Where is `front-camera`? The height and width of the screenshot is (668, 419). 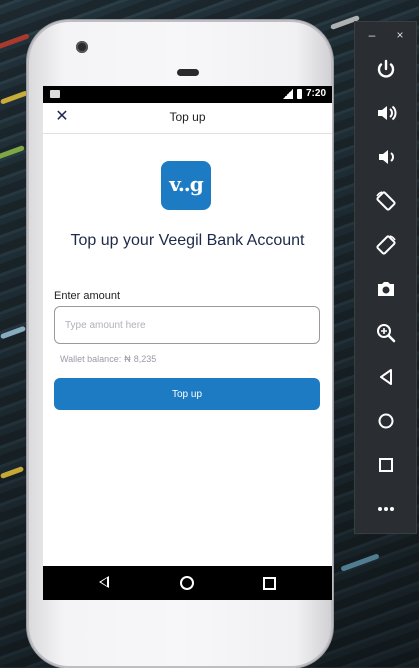 front-camera is located at coordinates (82, 47).